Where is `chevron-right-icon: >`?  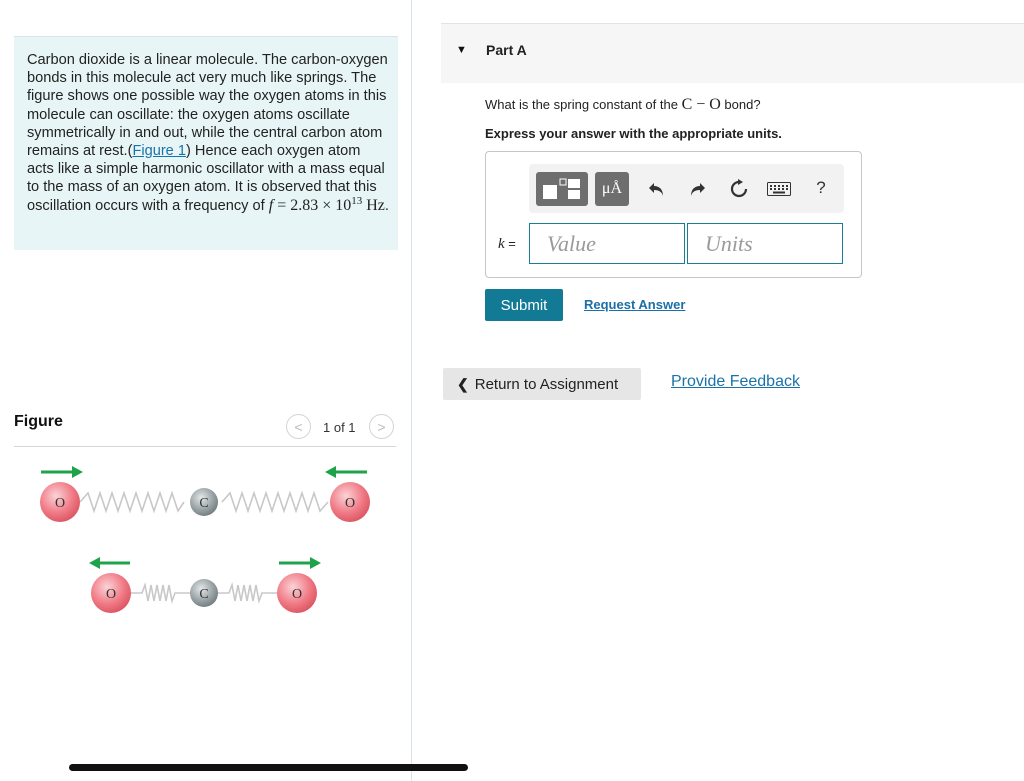 chevron-right-icon: > is located at coordinates (381, 426).